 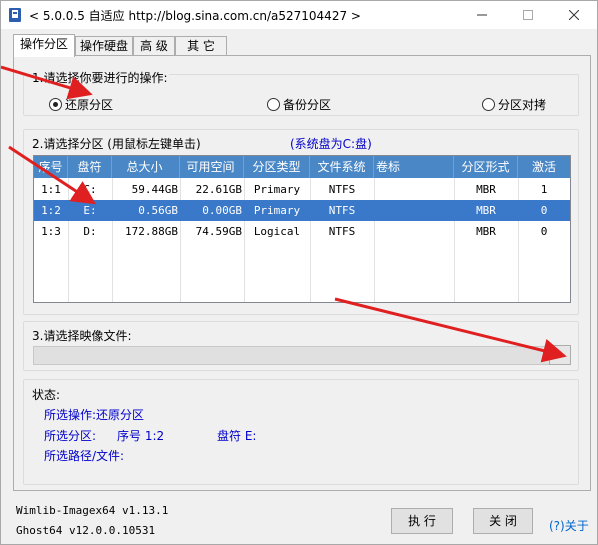 What do you see at coordinates (302, 210) in the screenshot?
I see `table-row: 1:2 E: 0.56GB 0.00GB Primary NTFS MBR 0` at bounding box center [302, 210].